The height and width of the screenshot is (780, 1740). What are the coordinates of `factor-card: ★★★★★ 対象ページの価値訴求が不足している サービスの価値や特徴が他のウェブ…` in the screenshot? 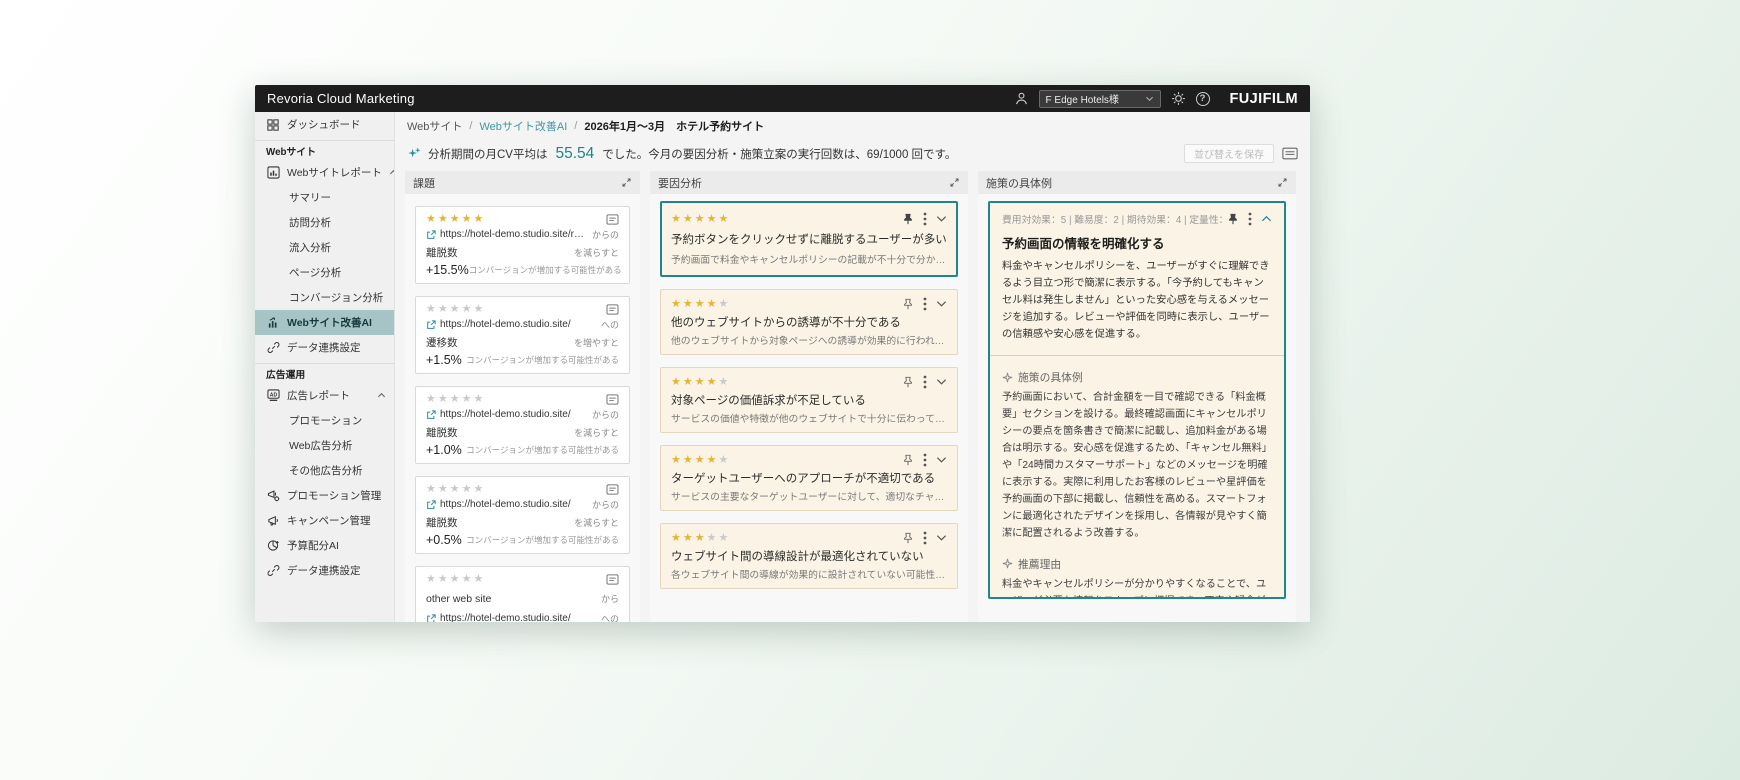 It's located at (809, 400).